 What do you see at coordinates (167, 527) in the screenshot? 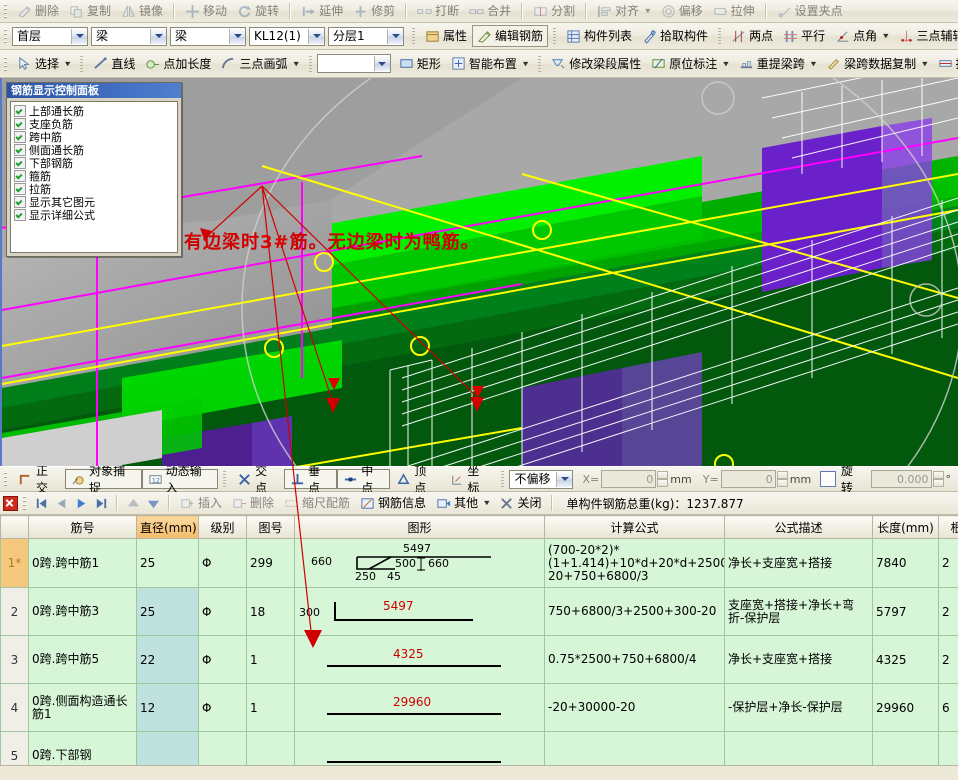
I see `col-header-dia: 直径(mm)` at bounding box center [167, 527].